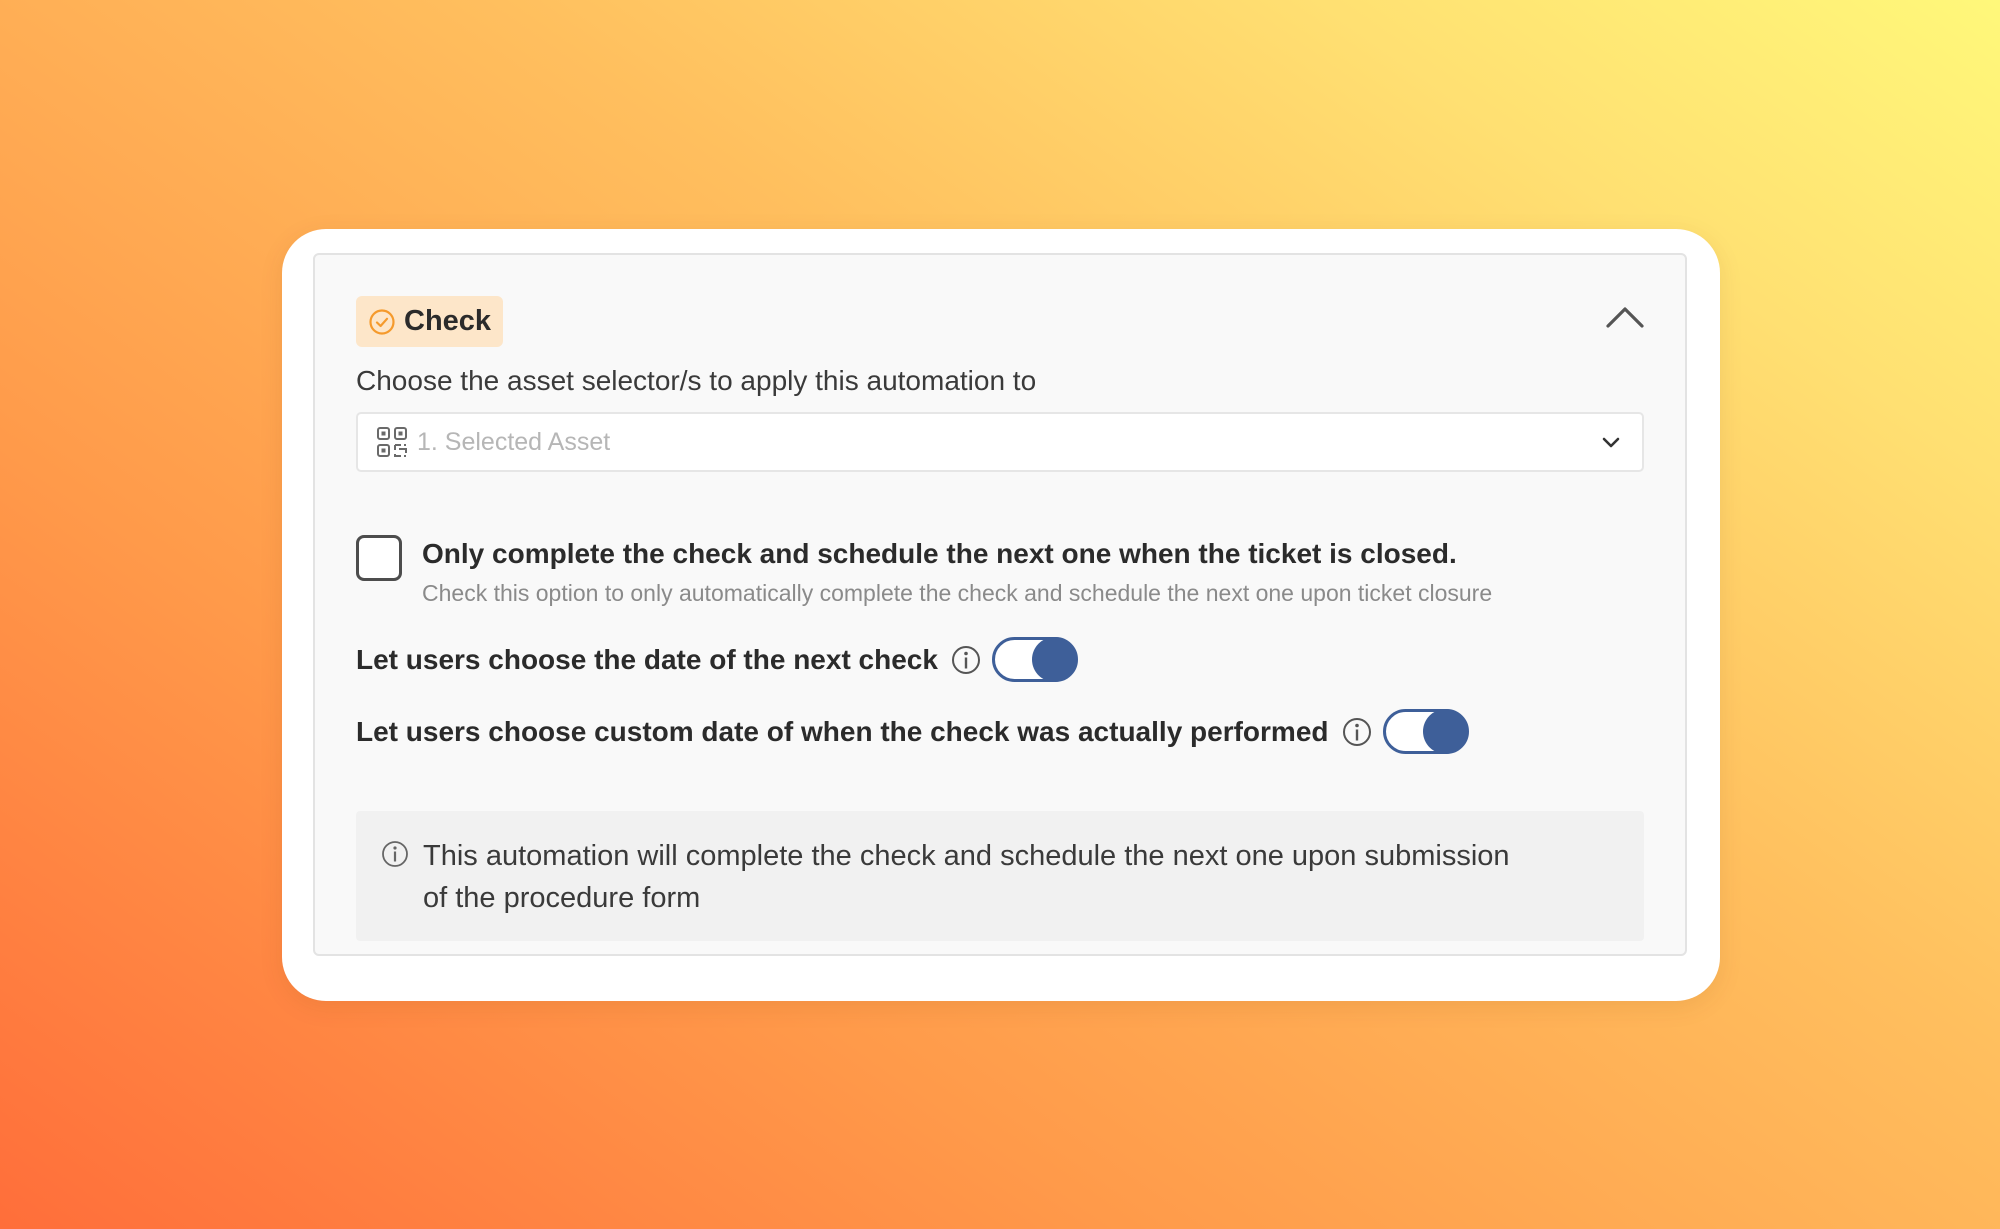  What do you see at coordinates (514, 441) in the screenshot?
I see `asset-selector-placeholder: 1. Selected Asset` at bounding box center [514, 441].